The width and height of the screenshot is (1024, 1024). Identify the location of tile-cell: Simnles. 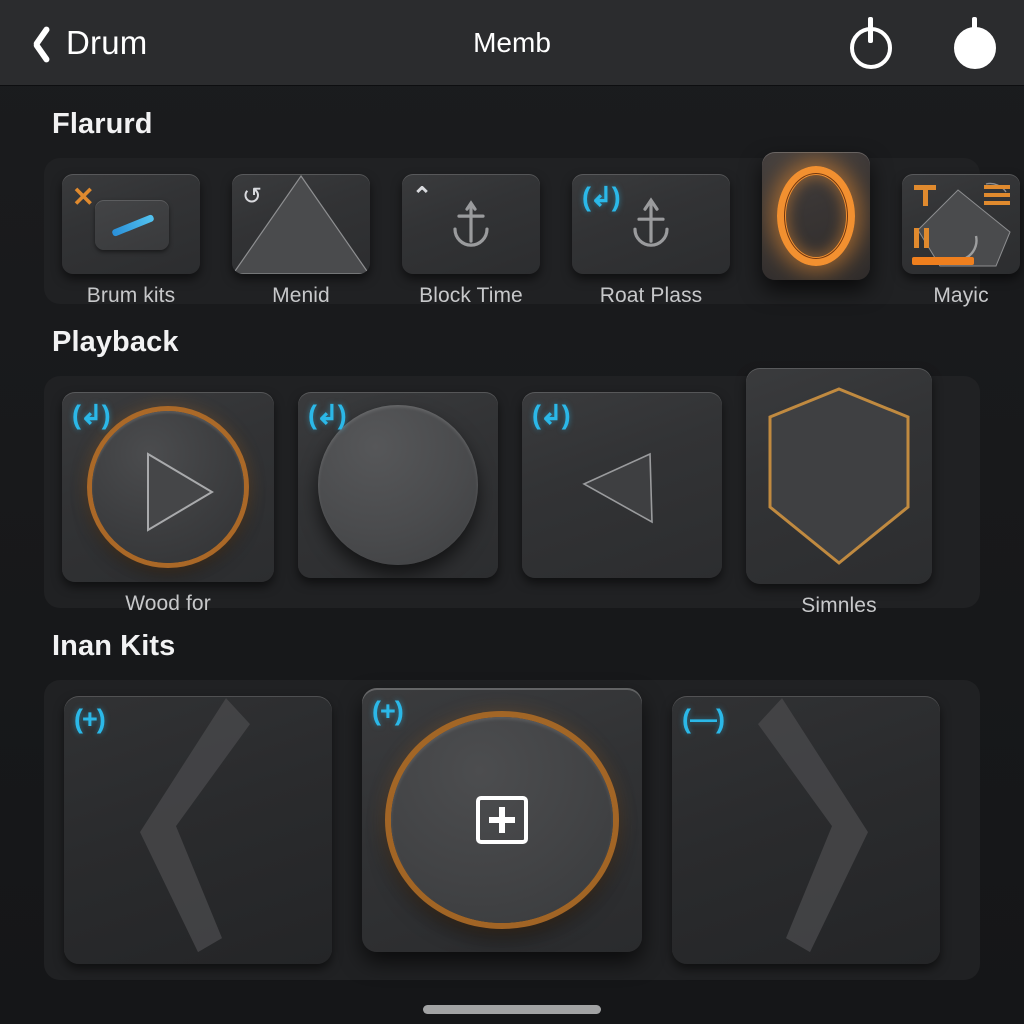
(839, 493).